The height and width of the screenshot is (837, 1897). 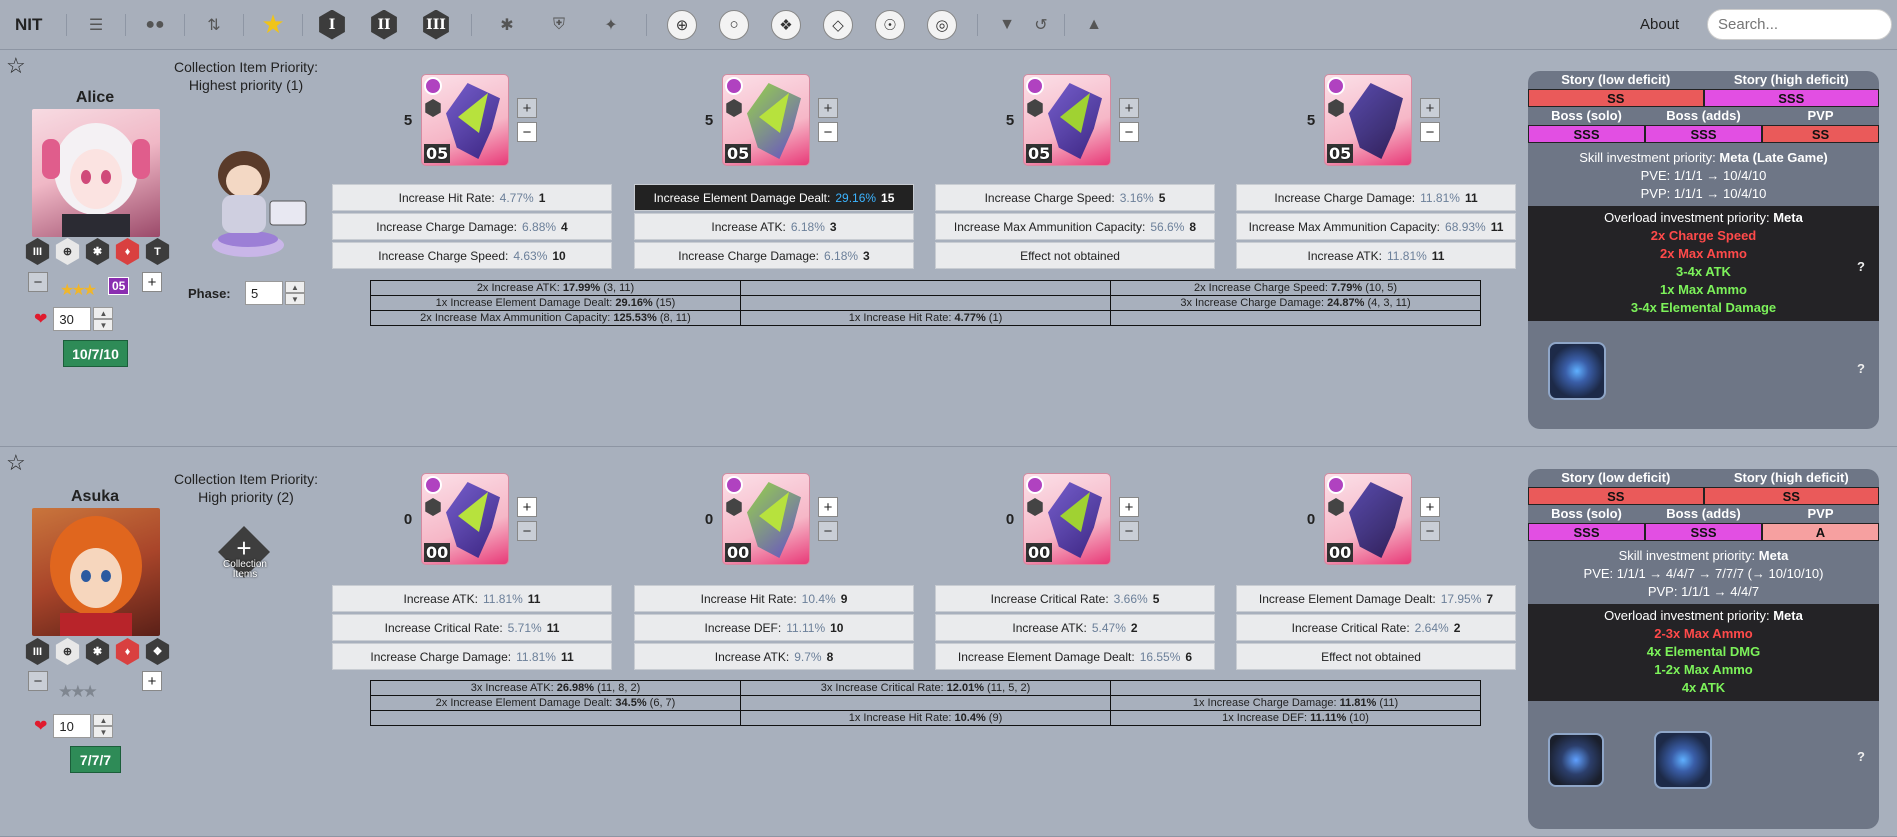 What do you see at coordinates (1007, 25) in the screenshot?
I see `funnel-icon: ▼` at bounding box center [1007, 25].